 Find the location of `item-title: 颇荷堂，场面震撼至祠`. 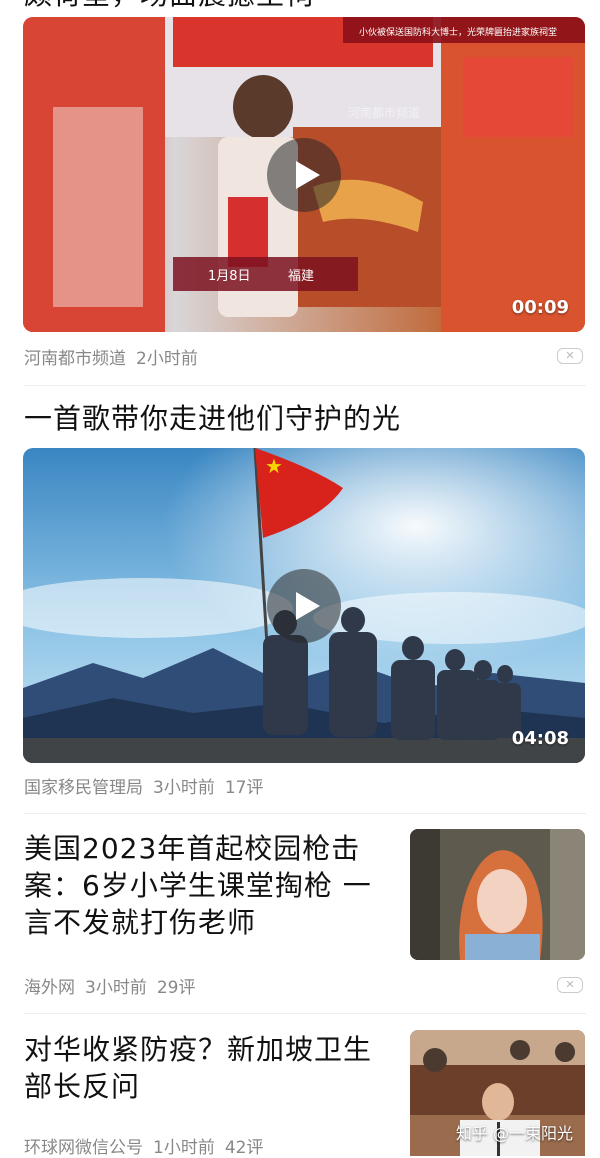

item-title: 颇荷堂，场面震撼至祠 is located at coordinates (169, 6).